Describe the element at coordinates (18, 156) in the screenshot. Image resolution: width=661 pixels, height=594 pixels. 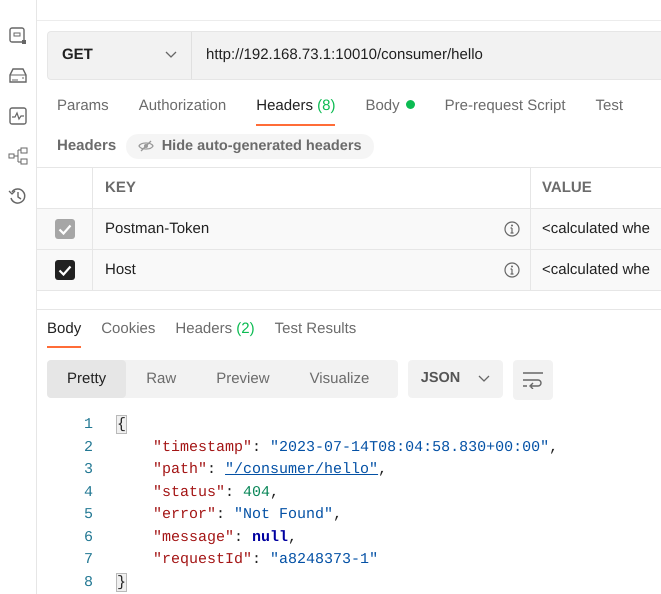
I see `flow-icon` at that location.